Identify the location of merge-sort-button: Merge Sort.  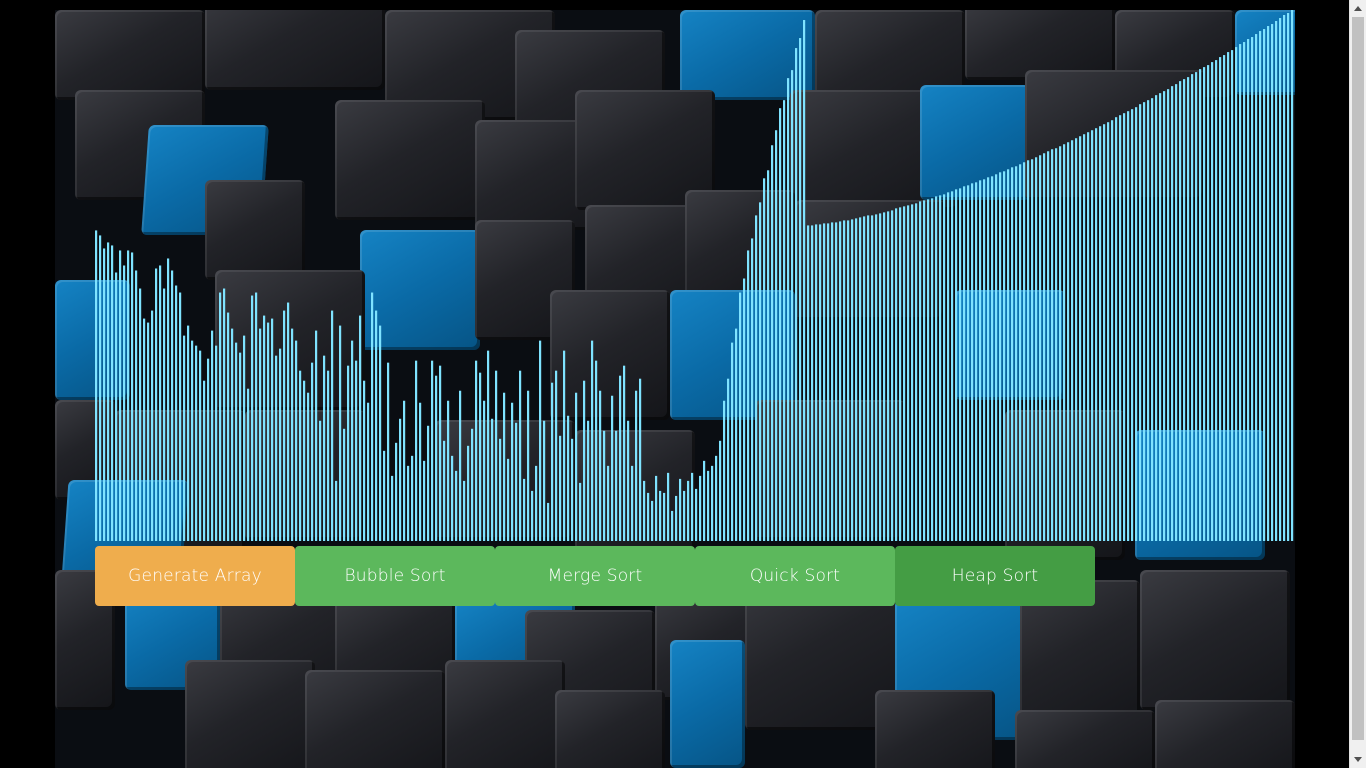
(595, 576).